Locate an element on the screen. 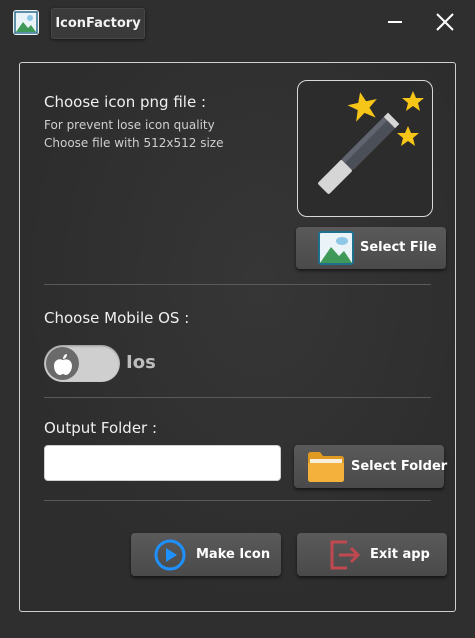  select-folder-button: Select Folder is located at coordinates (371, 466).